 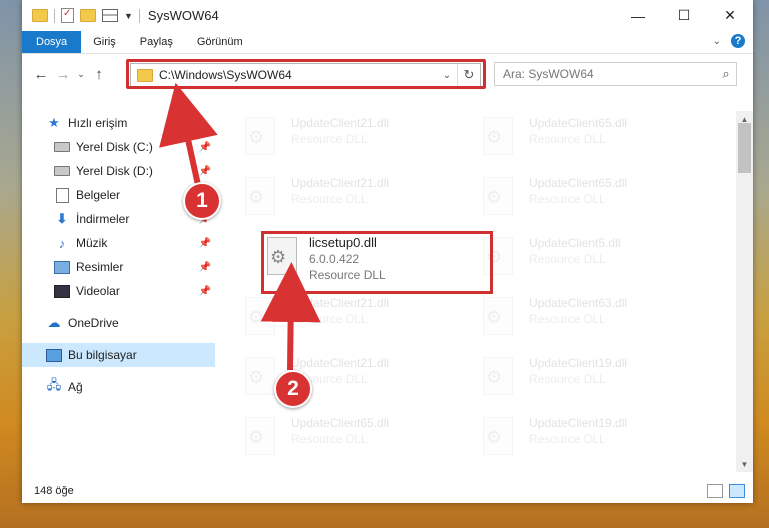 I want to click on sidebar-item-pictures: Resimler 📌, so click(x=118, y=267).